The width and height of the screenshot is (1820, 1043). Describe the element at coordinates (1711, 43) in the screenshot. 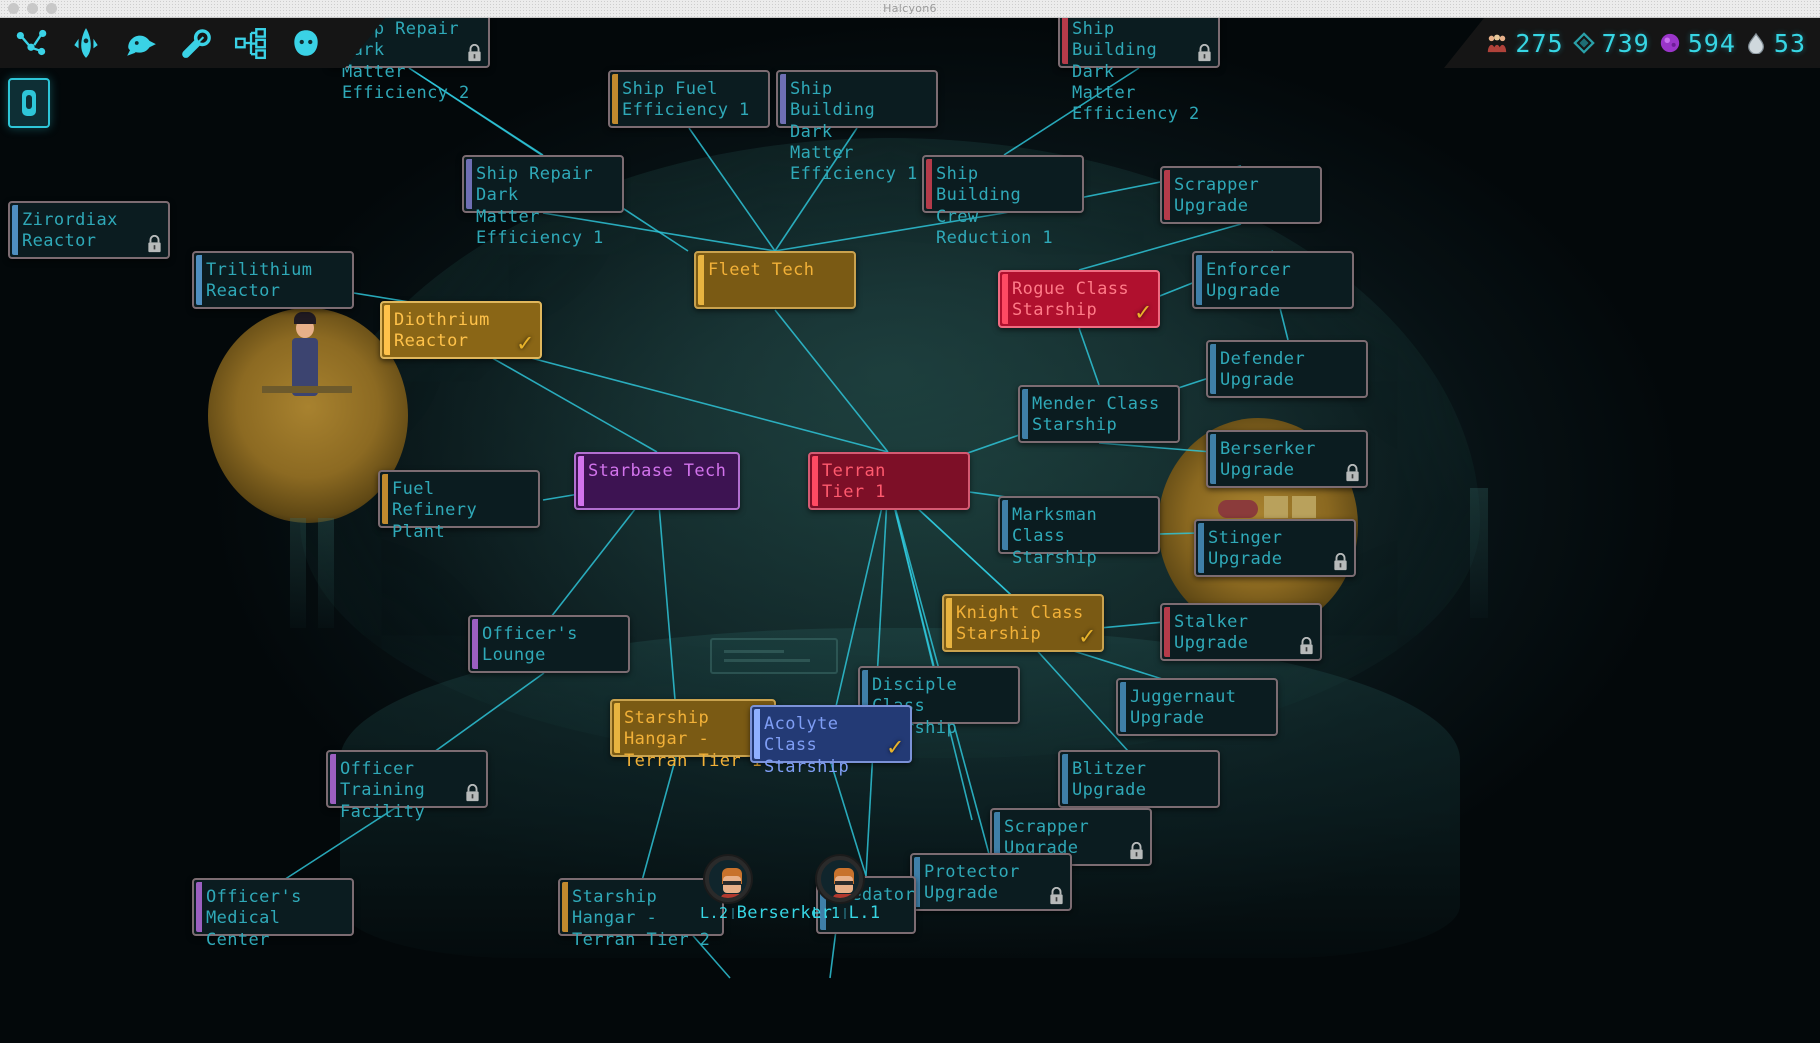

I see `dark-matter-resource-value: 594` at that location.